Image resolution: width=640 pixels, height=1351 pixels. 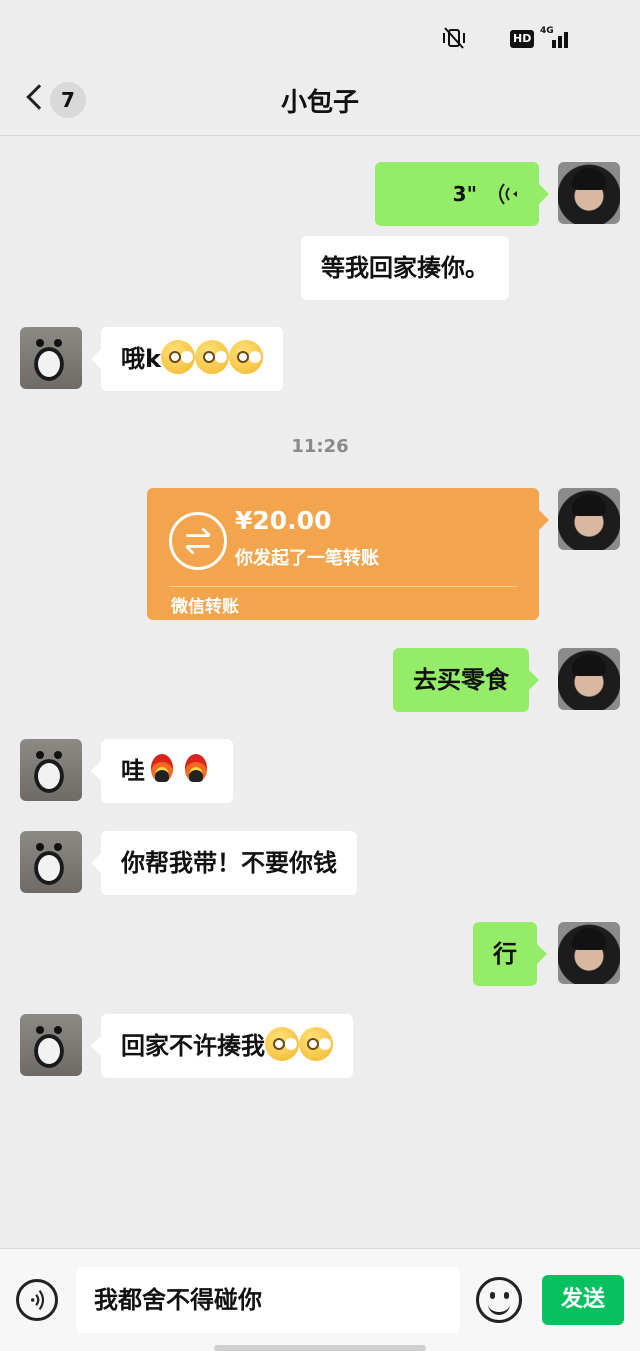 I want to click on divider, so click(x=343, y=586).